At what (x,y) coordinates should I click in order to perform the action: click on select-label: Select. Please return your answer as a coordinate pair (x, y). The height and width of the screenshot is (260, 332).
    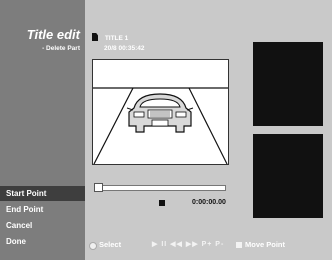
    Looking at the image, I should click on (110, 244).